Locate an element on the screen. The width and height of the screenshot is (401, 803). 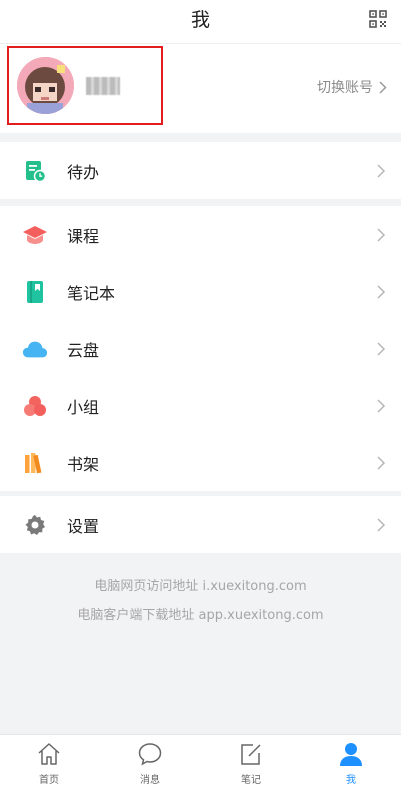
home-icon is located at coordinates (49, 754).